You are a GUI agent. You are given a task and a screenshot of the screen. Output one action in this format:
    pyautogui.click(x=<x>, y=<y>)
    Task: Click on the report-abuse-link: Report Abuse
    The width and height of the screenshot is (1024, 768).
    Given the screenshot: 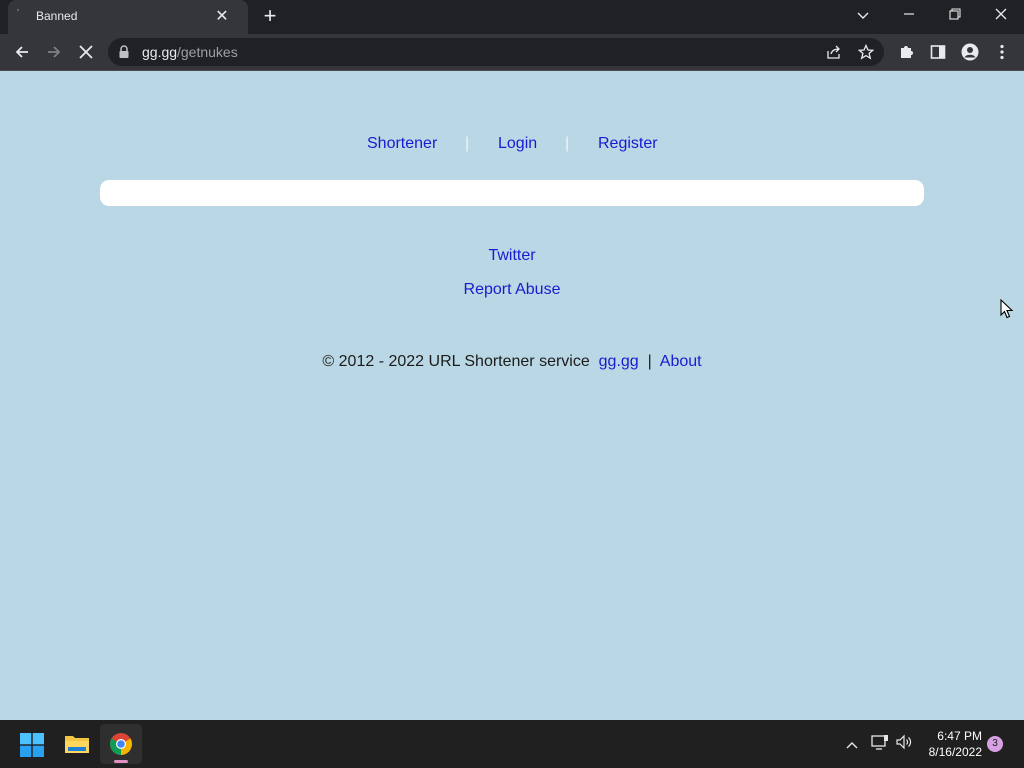 What is the action you would take?
    pyautogui.click(x=512, y=289)
    